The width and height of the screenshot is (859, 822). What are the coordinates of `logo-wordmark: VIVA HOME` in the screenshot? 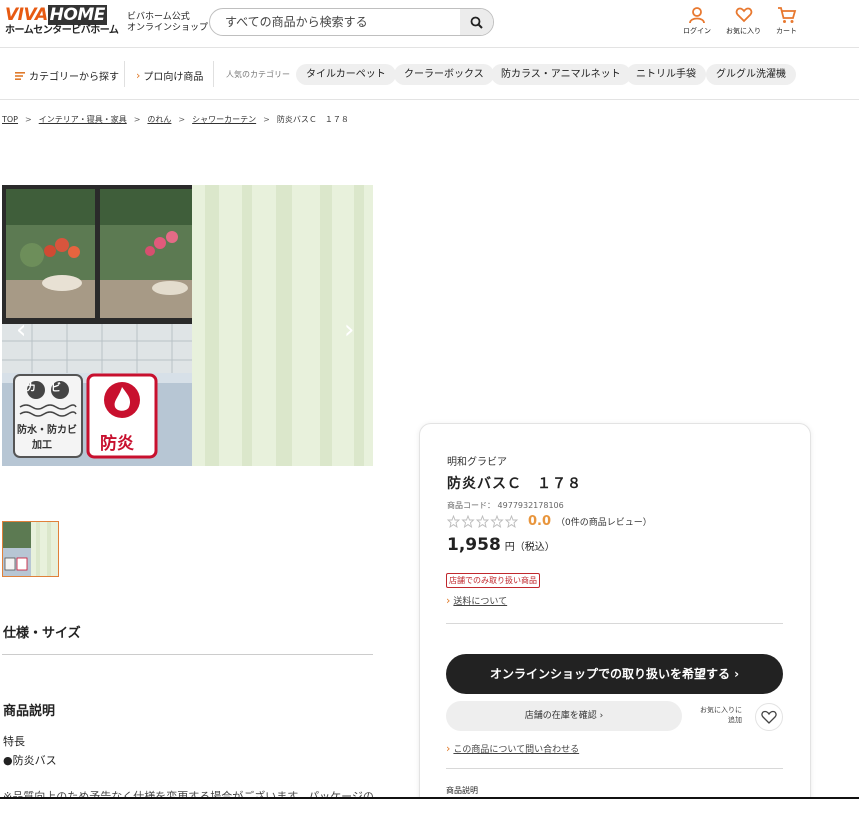 It's located at (56, 15).